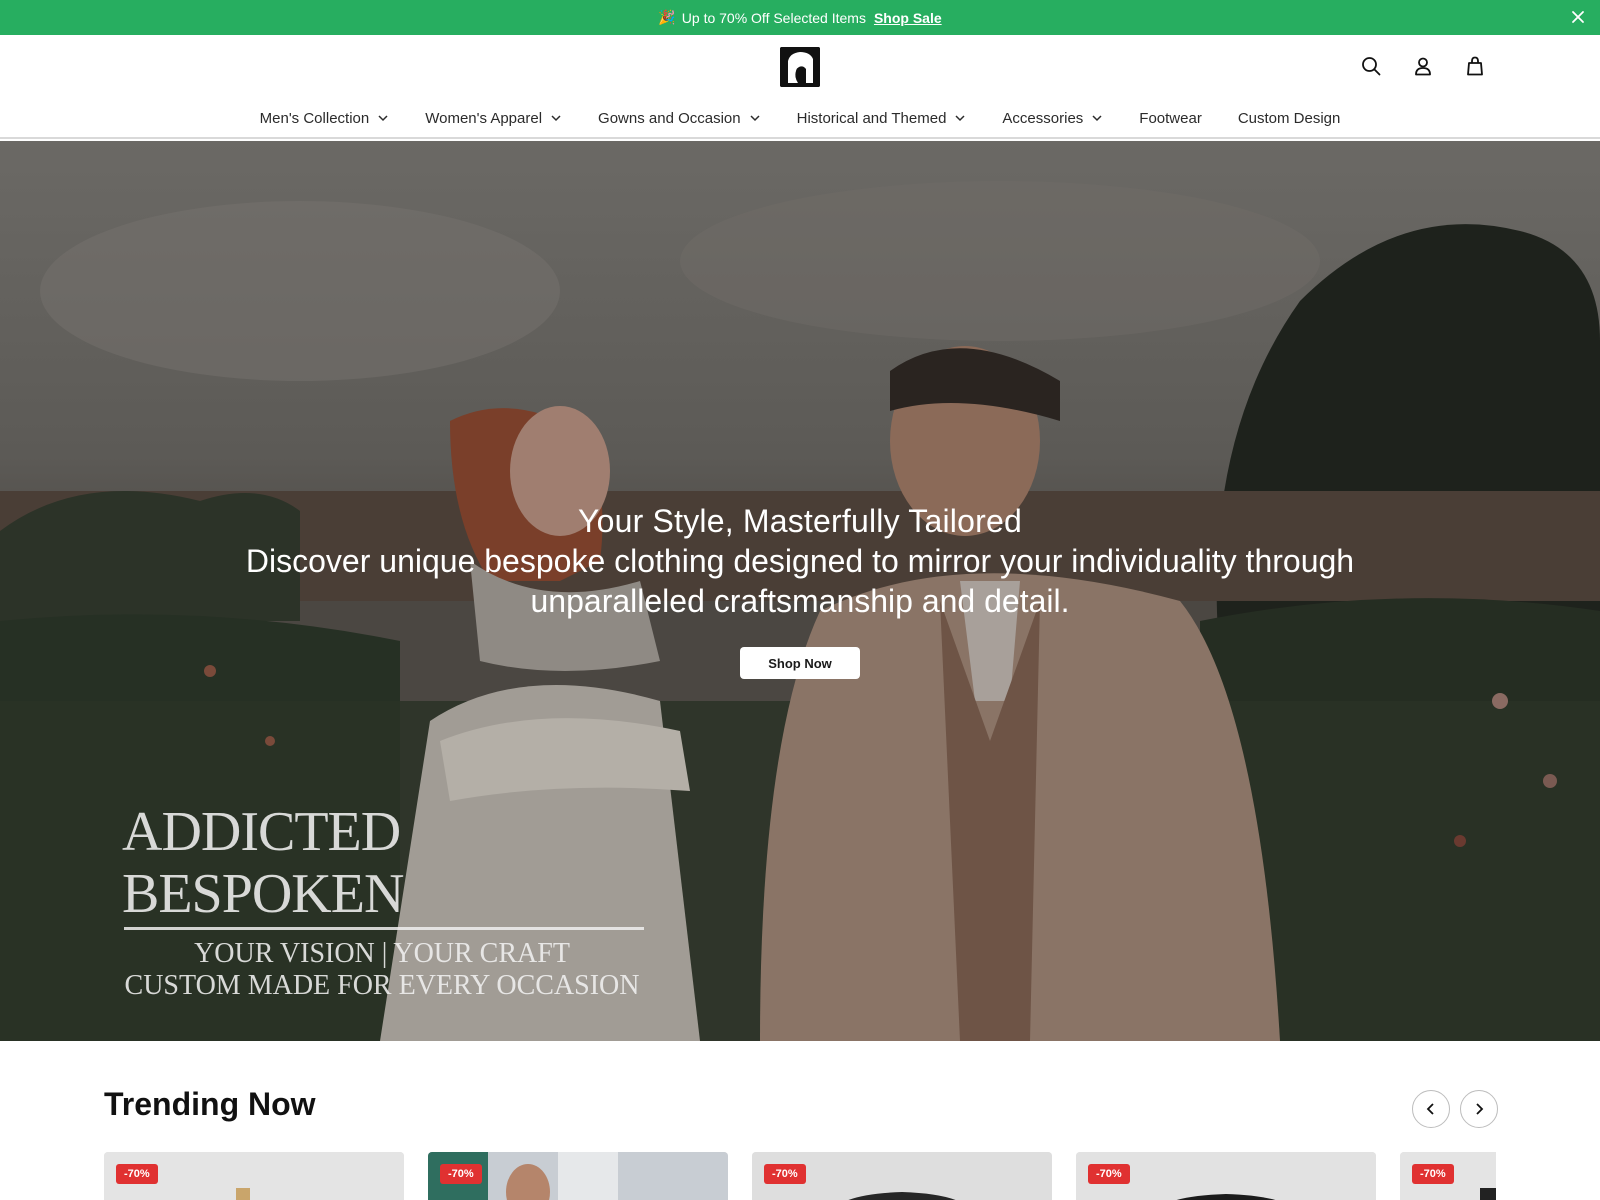 Image resolution: width=1600 pixels, height=1200 pixels. I want to click on horse-logo-icon, so click(800, 67).